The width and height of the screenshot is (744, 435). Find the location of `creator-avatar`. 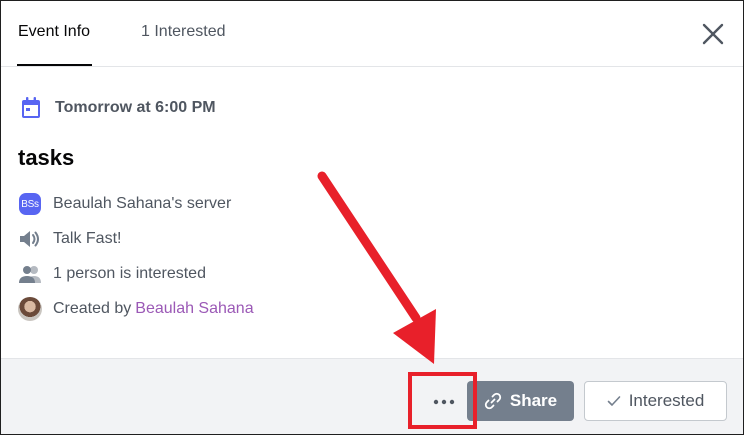

creator-avatar is located at coordinates (30, 309).